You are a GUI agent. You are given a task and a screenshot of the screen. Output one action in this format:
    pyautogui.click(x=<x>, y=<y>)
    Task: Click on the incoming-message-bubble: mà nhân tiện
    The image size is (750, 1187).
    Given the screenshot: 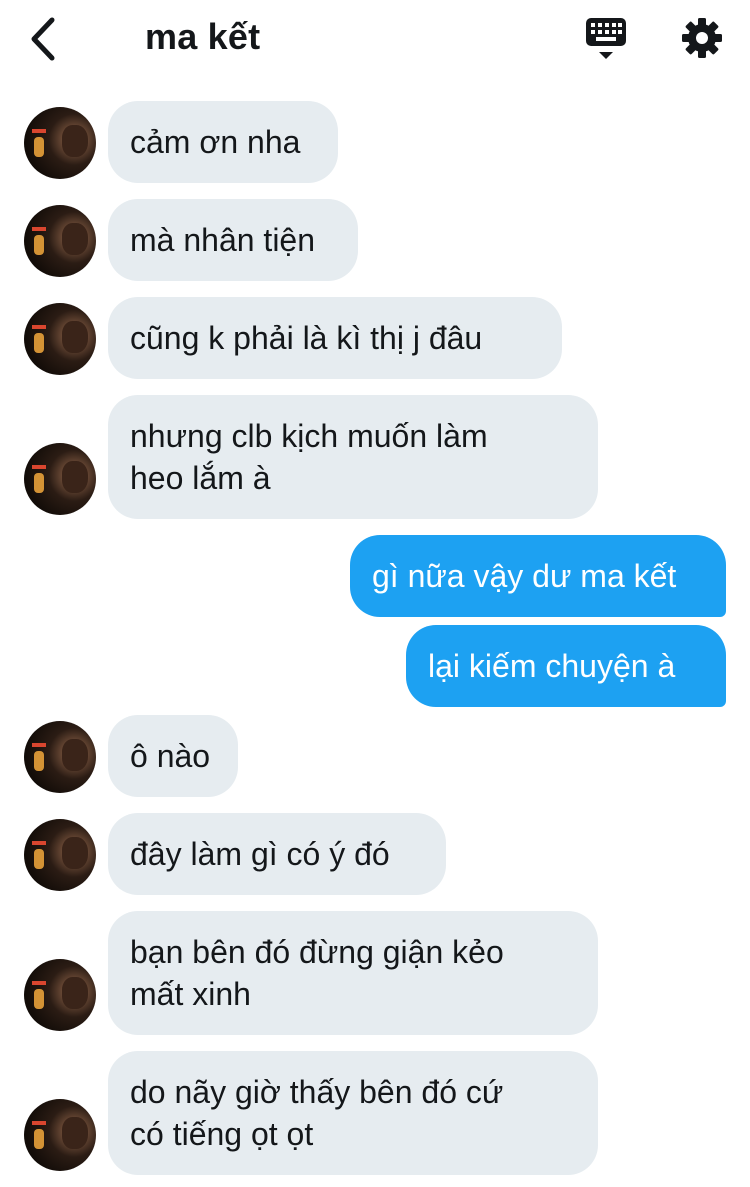 What is the action you would take?
    pyautogui.click(x=233, y=240)
    